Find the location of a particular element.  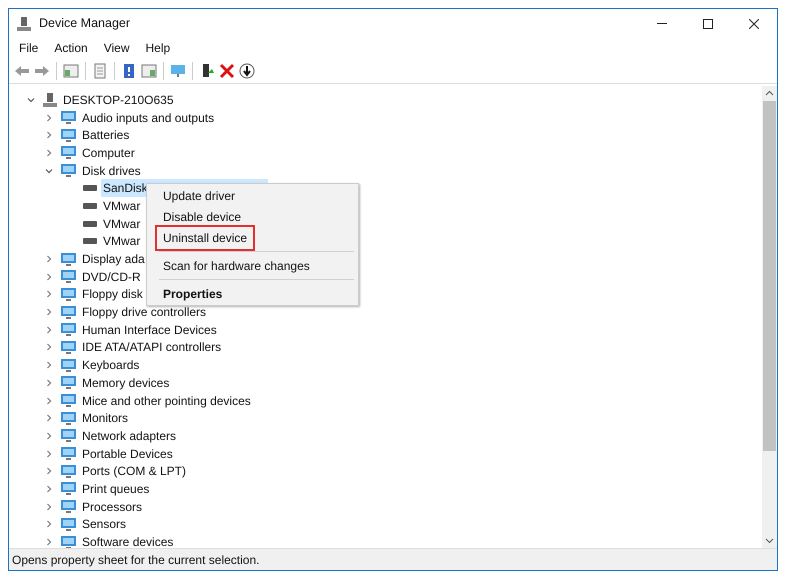

scrollbar is located at coordinates (769, 317).